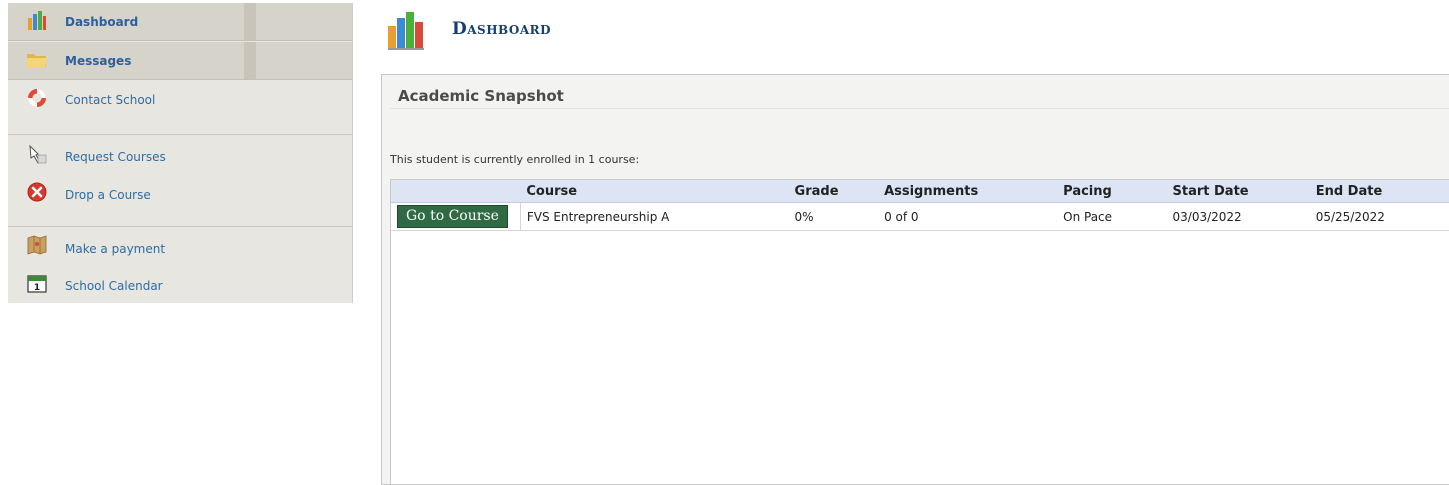  What do you see at coordinates (180, 193) in the screenshot?
I see `sidebar-item-drop-course: Drop a Course` at bounding box center [180, 193].